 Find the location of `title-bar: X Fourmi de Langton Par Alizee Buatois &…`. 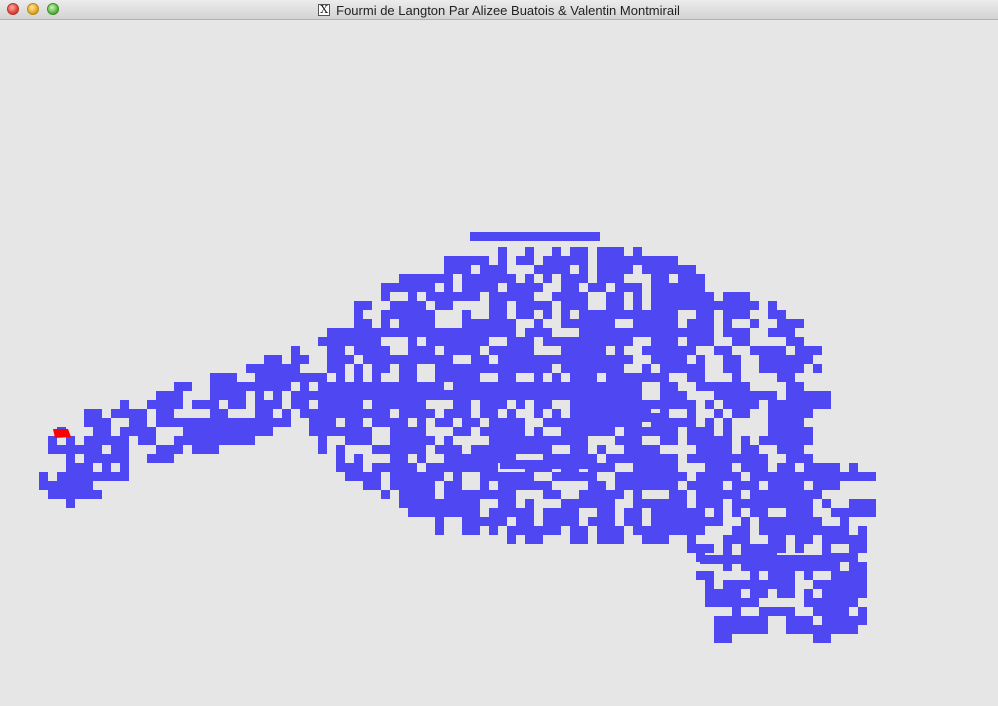

title-bar: X Fourmi de Langton Par Alizee Buatois &… is located at coordinates (499, 10).